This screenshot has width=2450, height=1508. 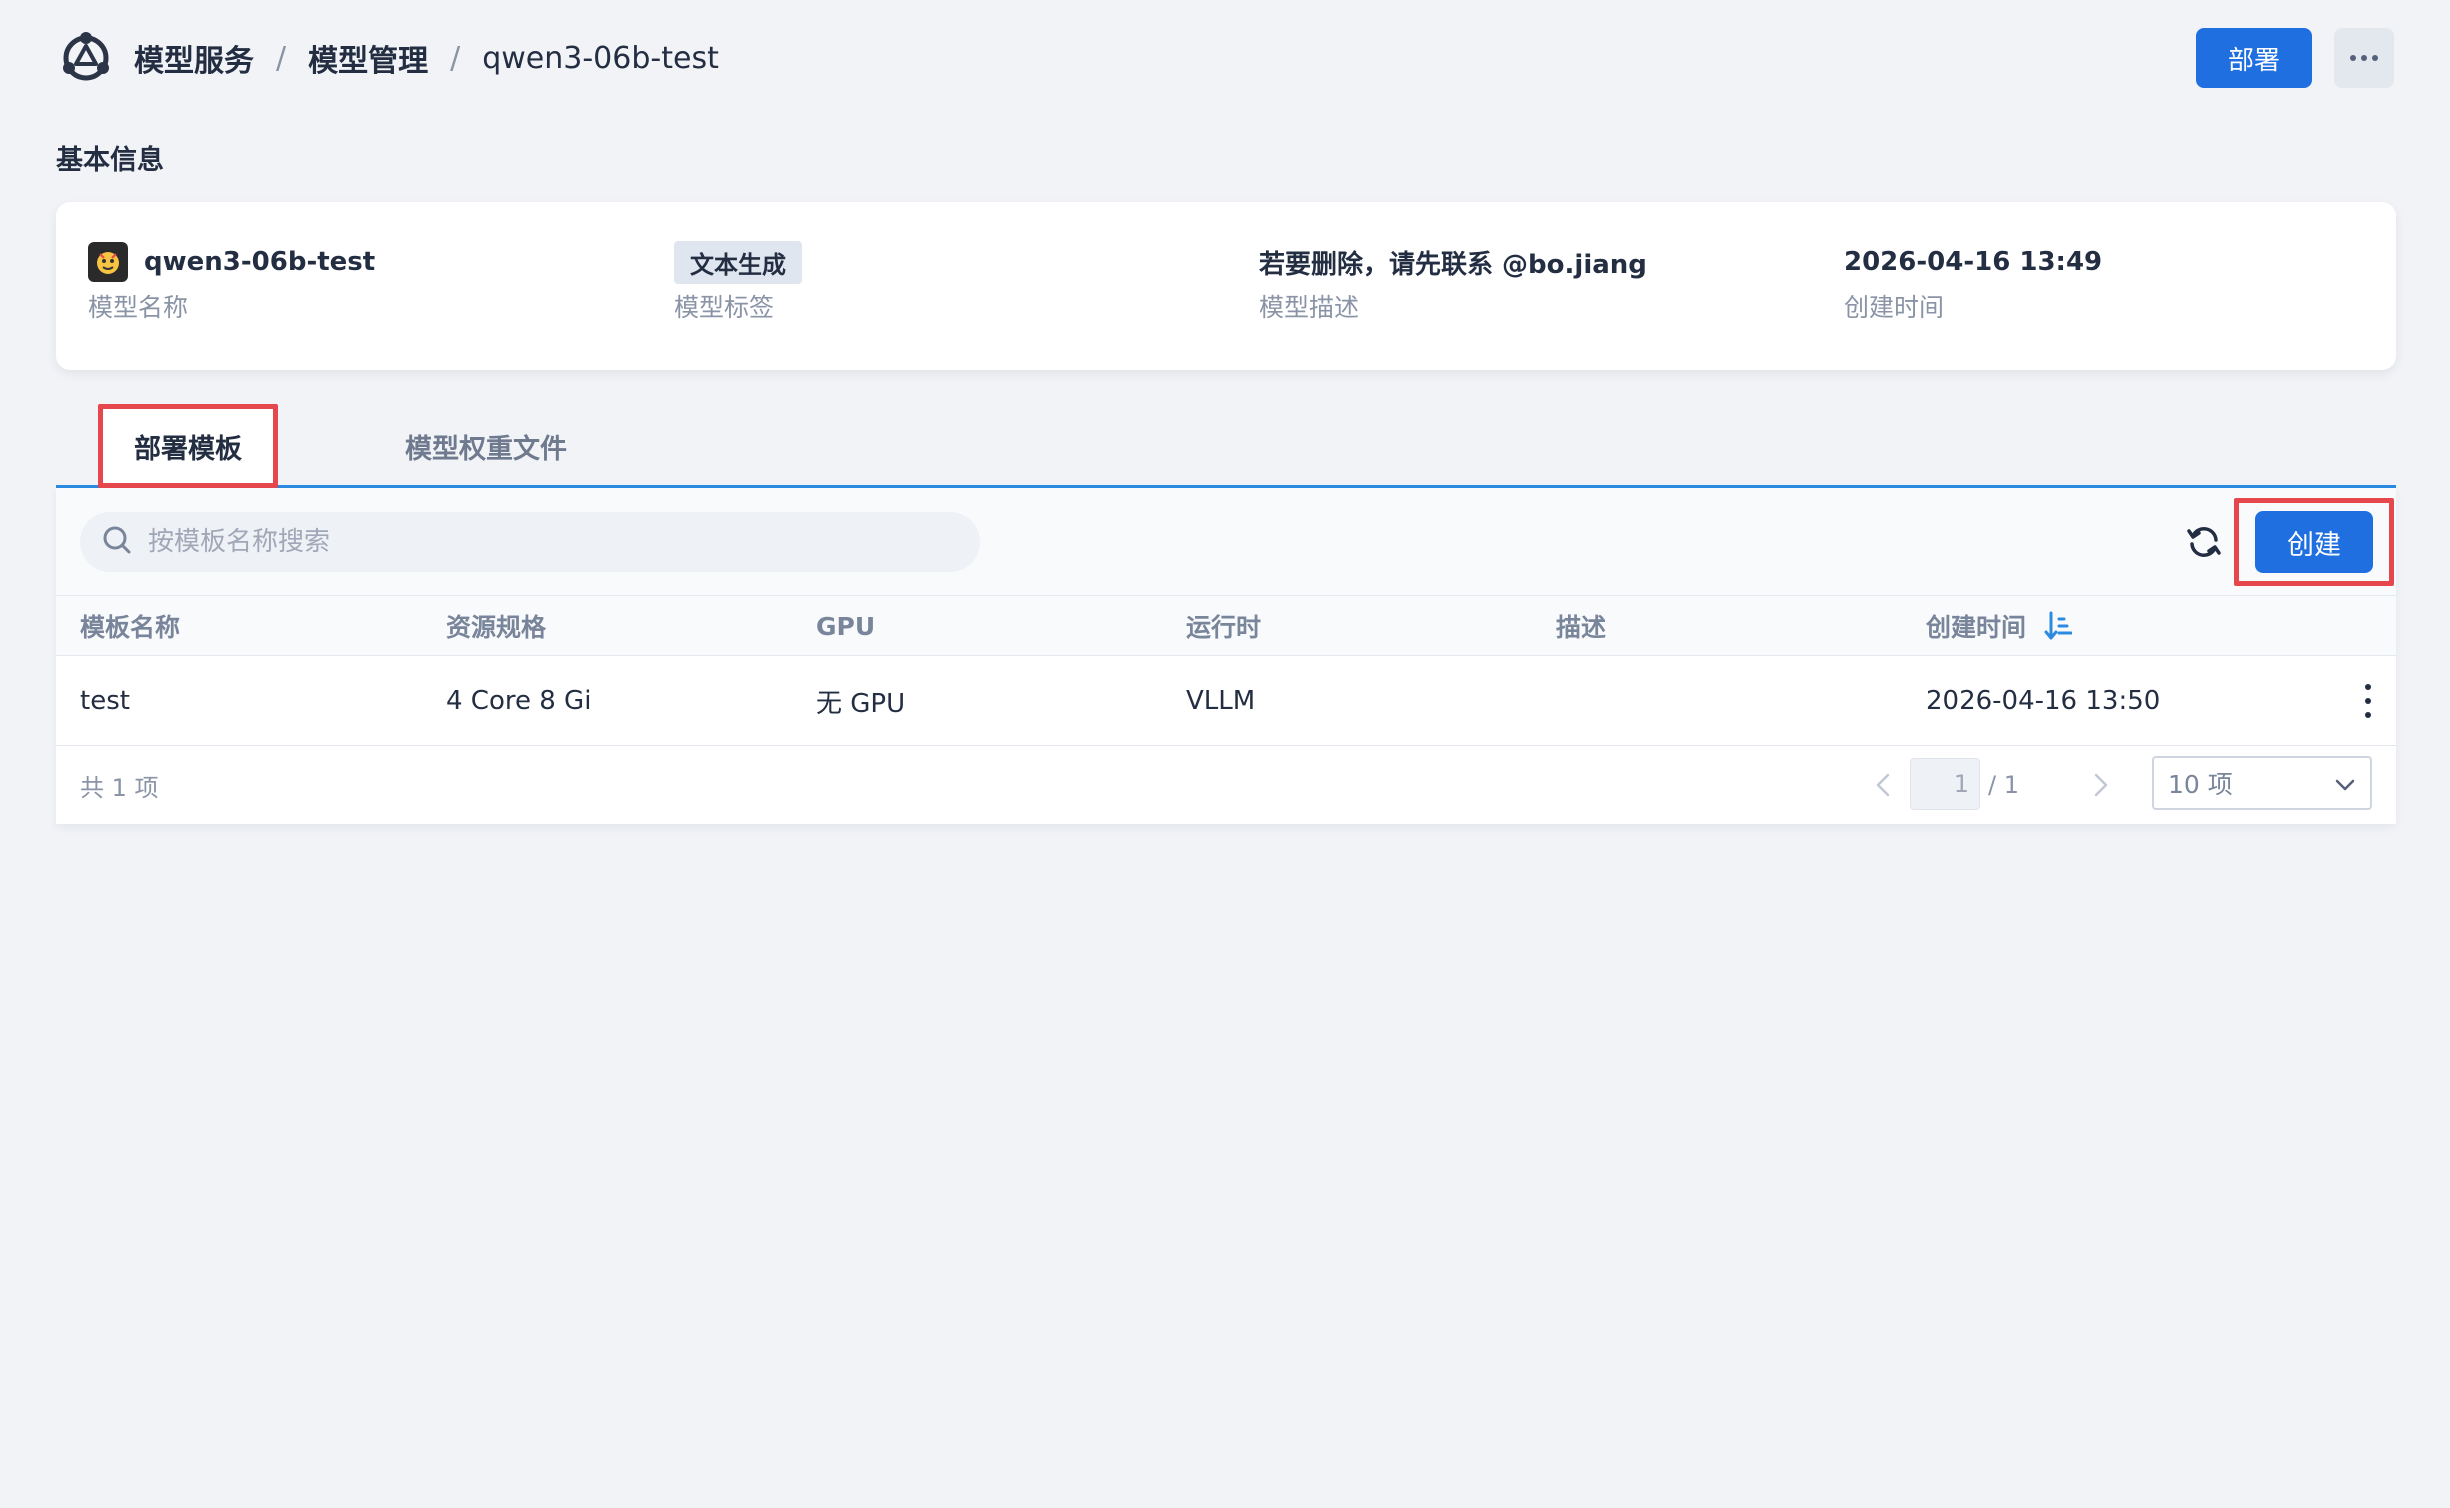 I want to click on table-header: 模板名称 资源规格 GPU 运行时 描述 创建时间, so click(x=1226, y=626).